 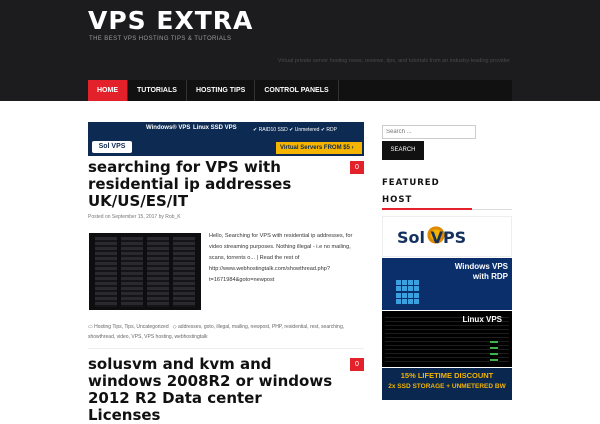 I want to click on solvps-banner-logo: Sol VPS, so click(x=112, y=147).